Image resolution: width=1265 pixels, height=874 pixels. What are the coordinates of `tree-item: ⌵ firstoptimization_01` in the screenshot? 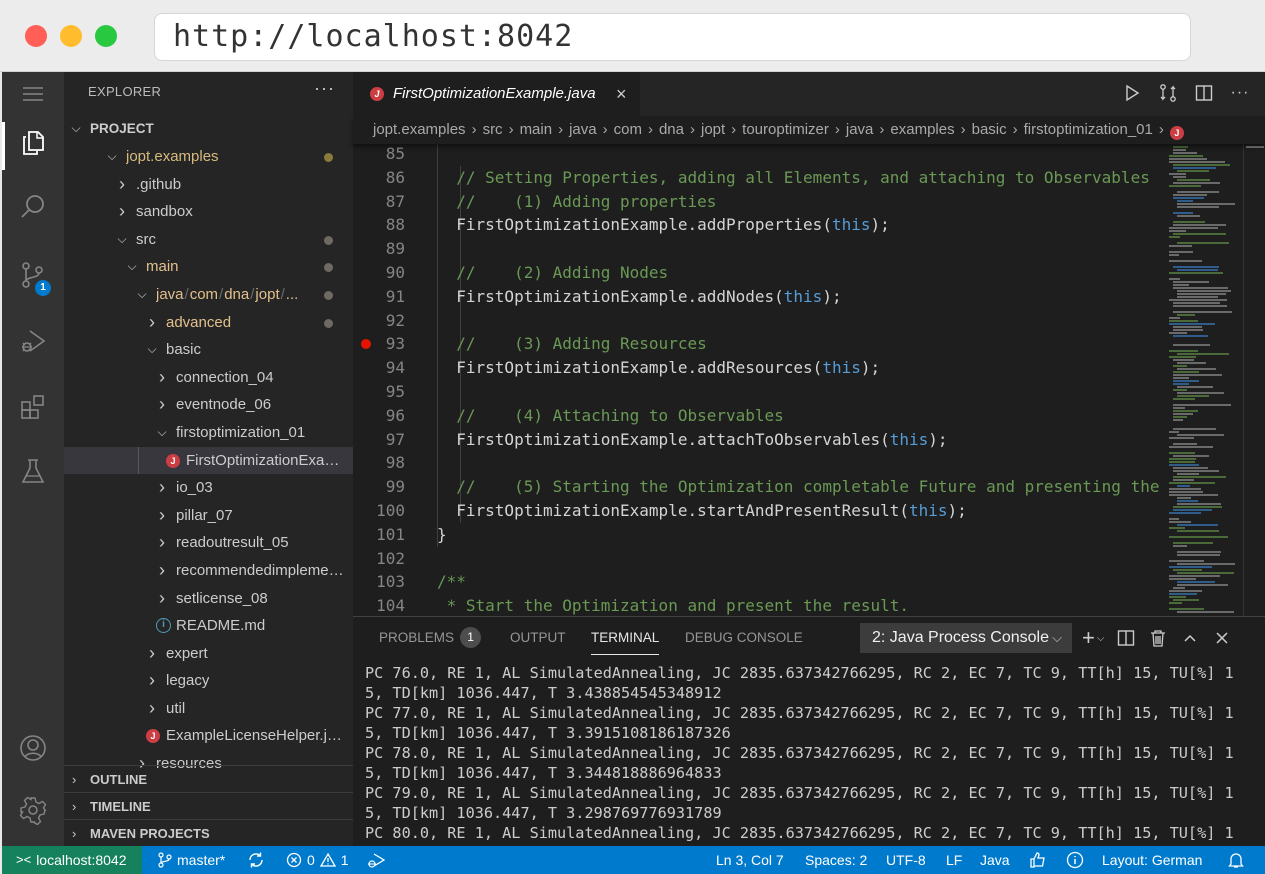 It's located at (208, 433).